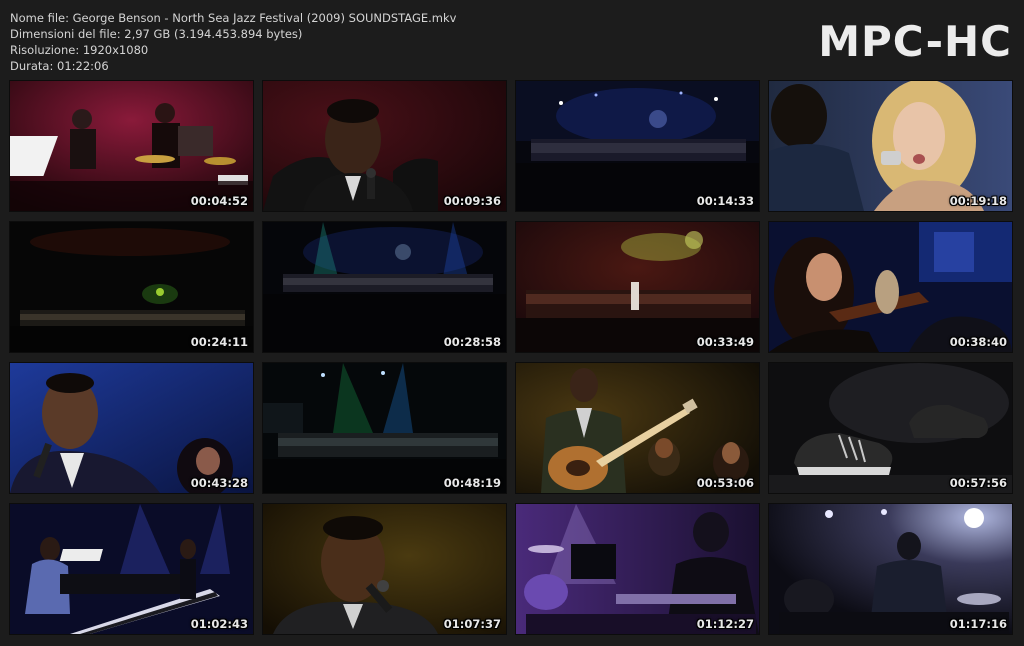  I want to click on thumbnail: 00:28:58, so click(384, 287).